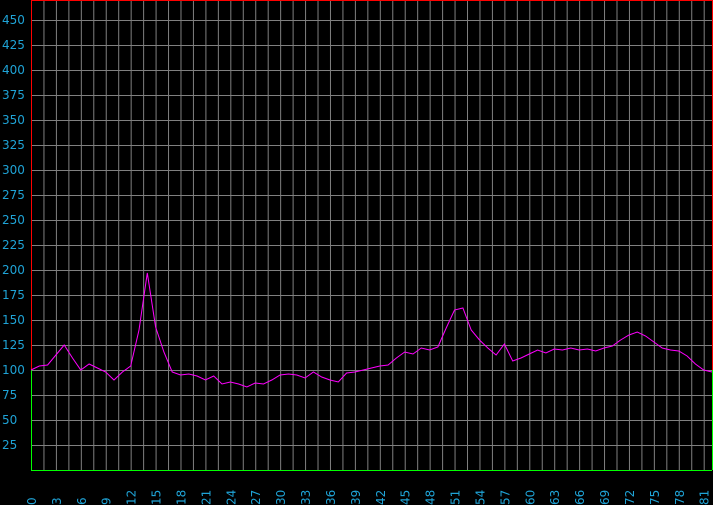  Describe the element at coordinates (655, 497) in the screenshot. I see `x-tick-label: 75` at that location.